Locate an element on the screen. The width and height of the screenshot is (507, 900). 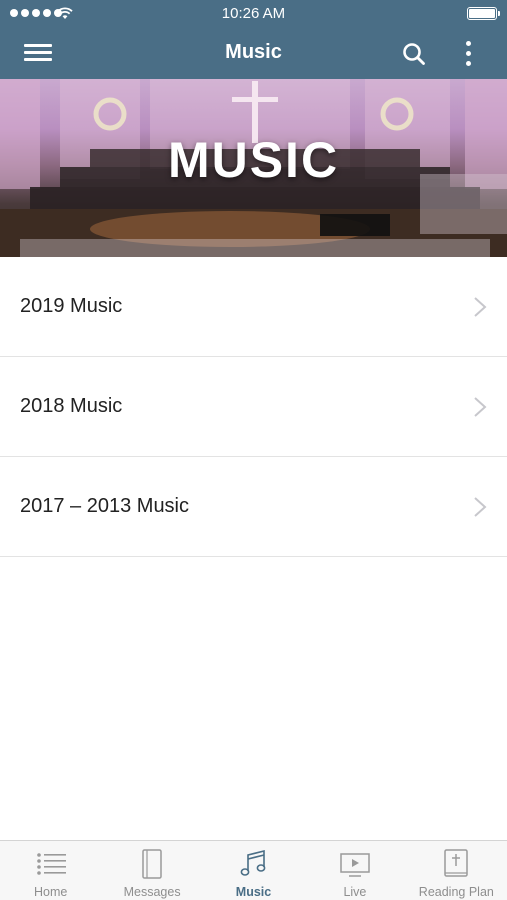
play-screen-icon is located at coordinates (355, 865).